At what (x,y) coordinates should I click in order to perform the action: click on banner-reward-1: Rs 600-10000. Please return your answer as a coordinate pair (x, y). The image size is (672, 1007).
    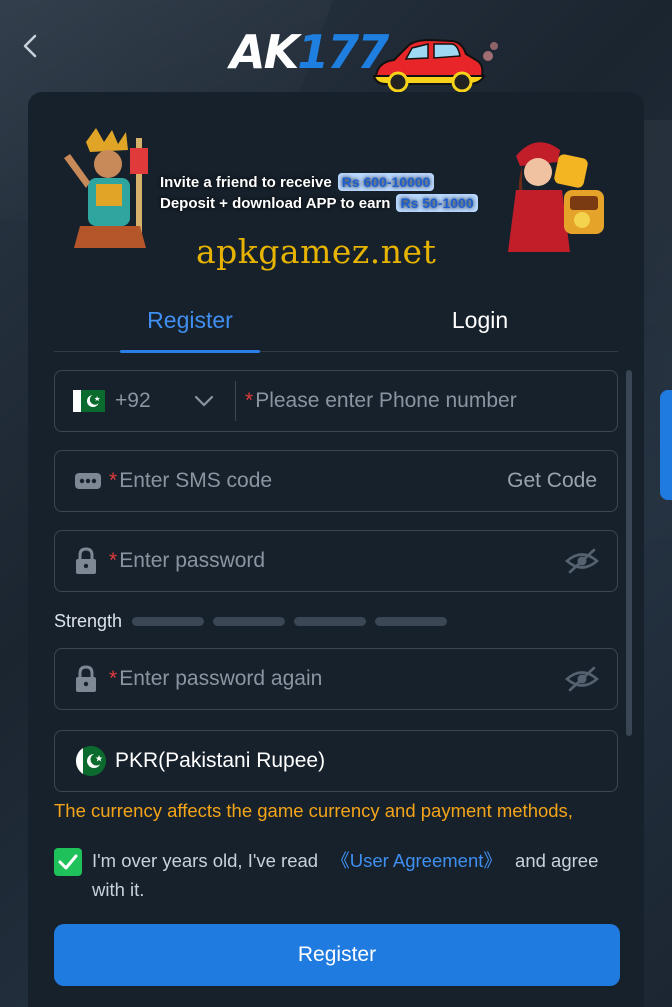
    Looking at the image, I should click on (386, 182).